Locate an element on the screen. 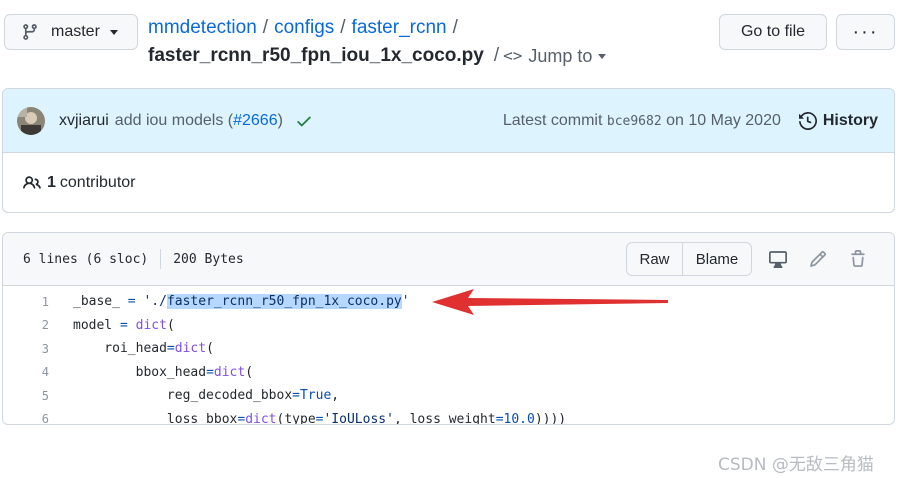 This screenshot has width=906, height=478. latest-commit-info: Latest commit bce9682 on 10 May 2020 is located at coordinates (642, 121).